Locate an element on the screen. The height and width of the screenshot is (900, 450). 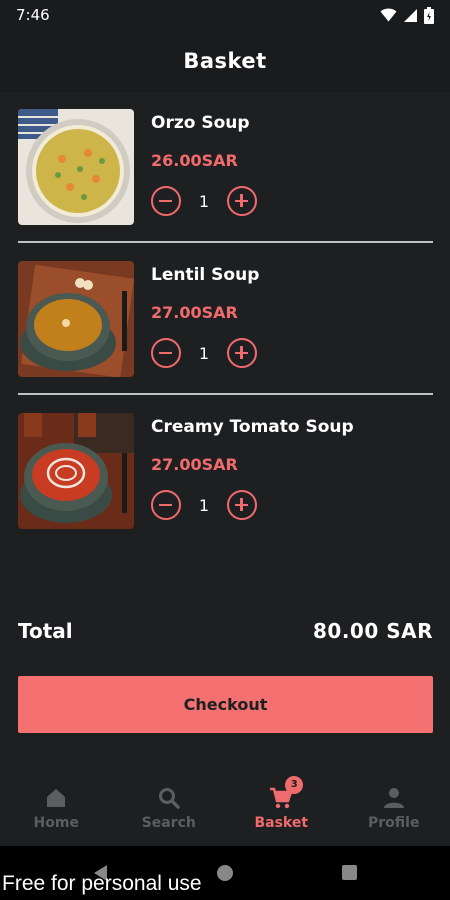
cart-count-badge: 3 is located at coordinates (294, 784).